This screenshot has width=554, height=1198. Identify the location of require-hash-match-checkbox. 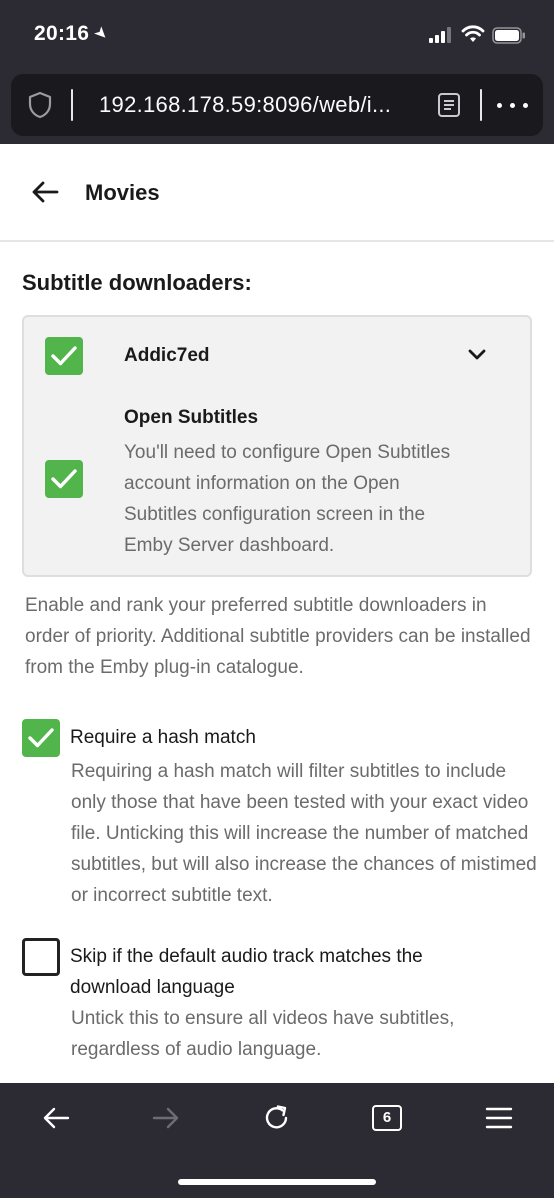
(41, 738).